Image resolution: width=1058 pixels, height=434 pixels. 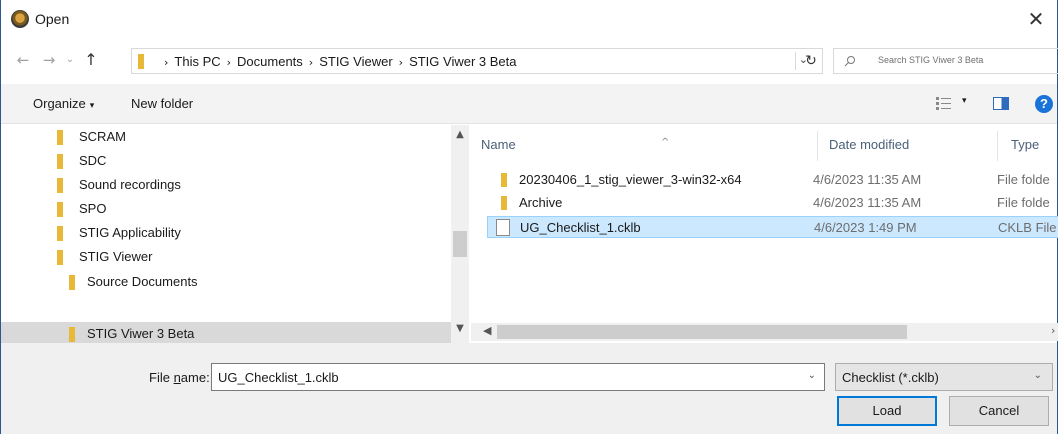 I want to click on sort-ascending-icon: ^, so click(x=665, y=142).